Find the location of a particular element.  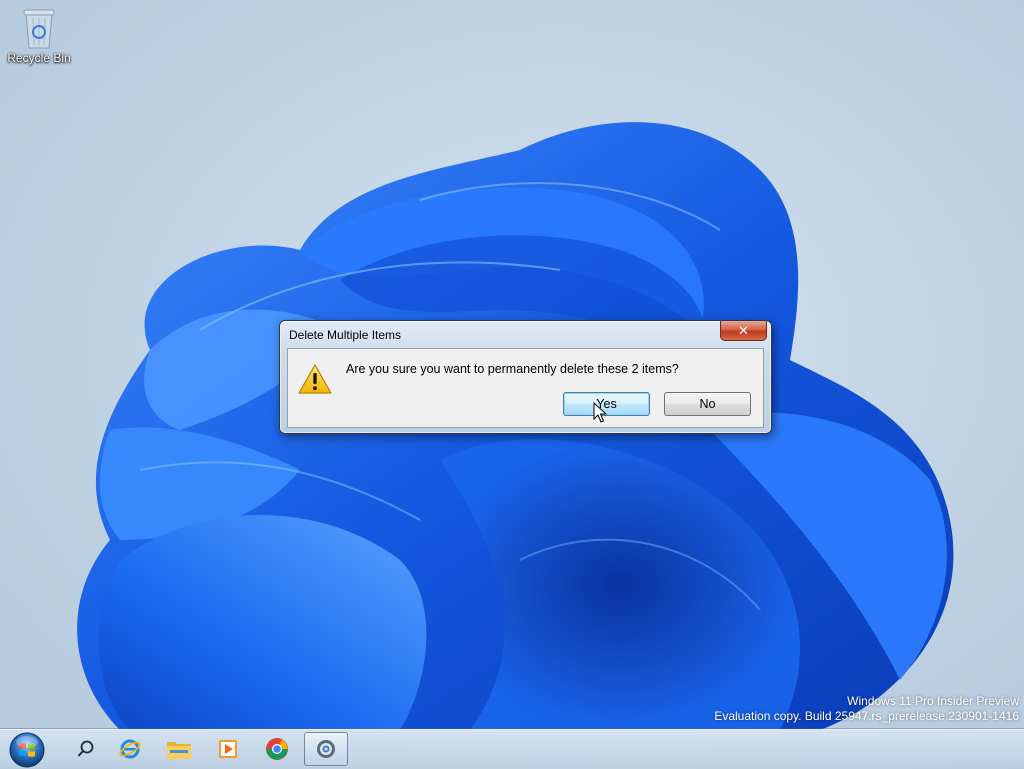

taskbar-search is located at coordinates (86, 749).